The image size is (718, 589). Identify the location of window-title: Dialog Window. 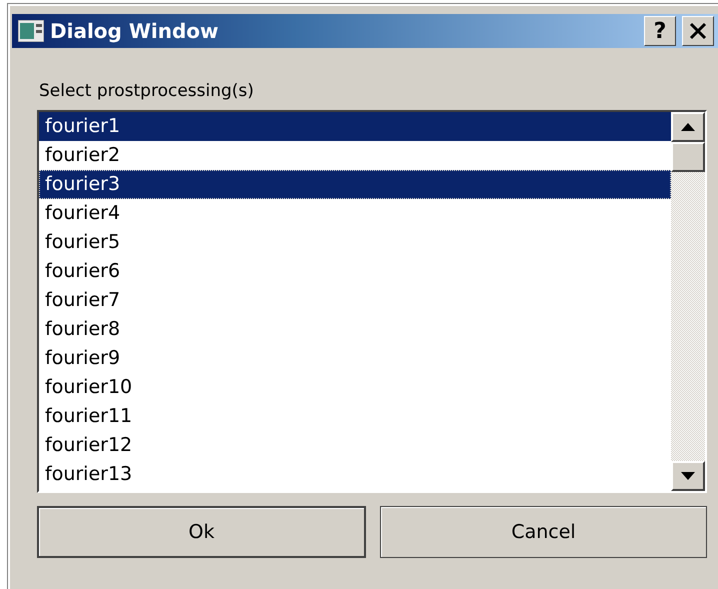
(135, 31).